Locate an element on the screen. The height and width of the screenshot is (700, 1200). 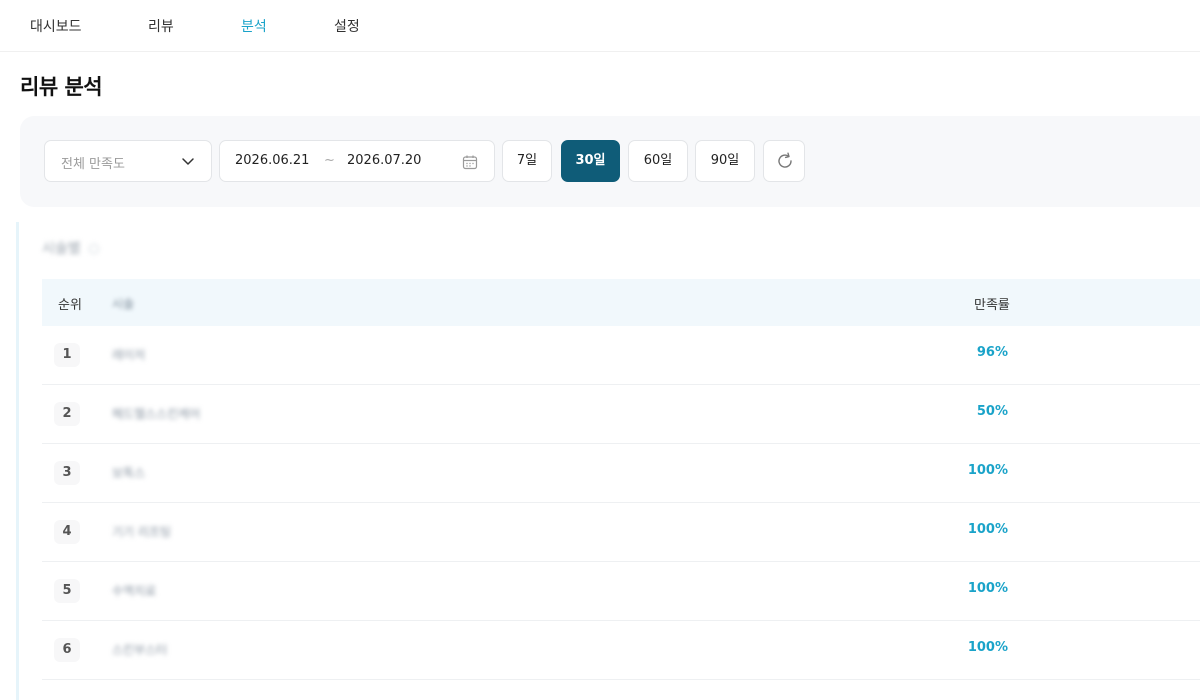
top-navigation: 대시보드 리뷰 분석 설정 is located at coordinates (600, 26).